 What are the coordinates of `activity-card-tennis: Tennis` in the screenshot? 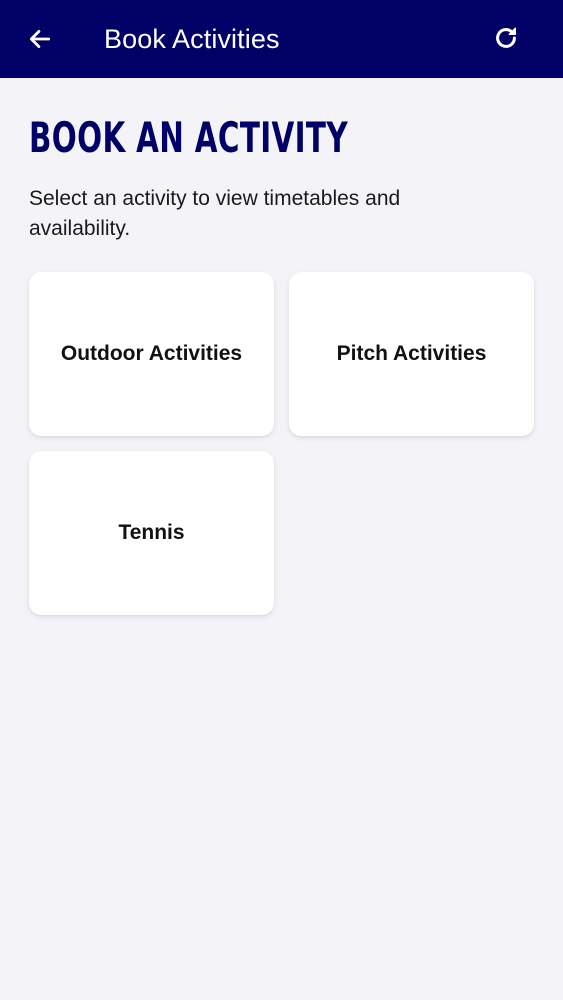 It's located at (151, 533).